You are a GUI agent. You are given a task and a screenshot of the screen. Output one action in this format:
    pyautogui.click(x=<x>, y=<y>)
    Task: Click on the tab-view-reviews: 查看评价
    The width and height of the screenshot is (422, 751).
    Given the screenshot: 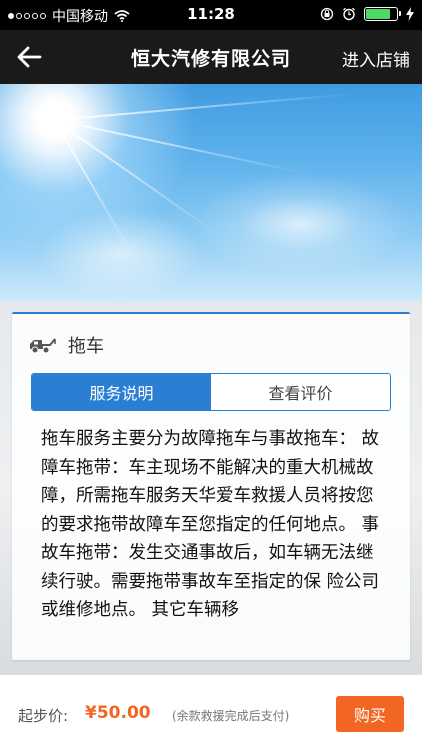 What is the action you would take?
    pyautogui.click(x=300, y=392)
    